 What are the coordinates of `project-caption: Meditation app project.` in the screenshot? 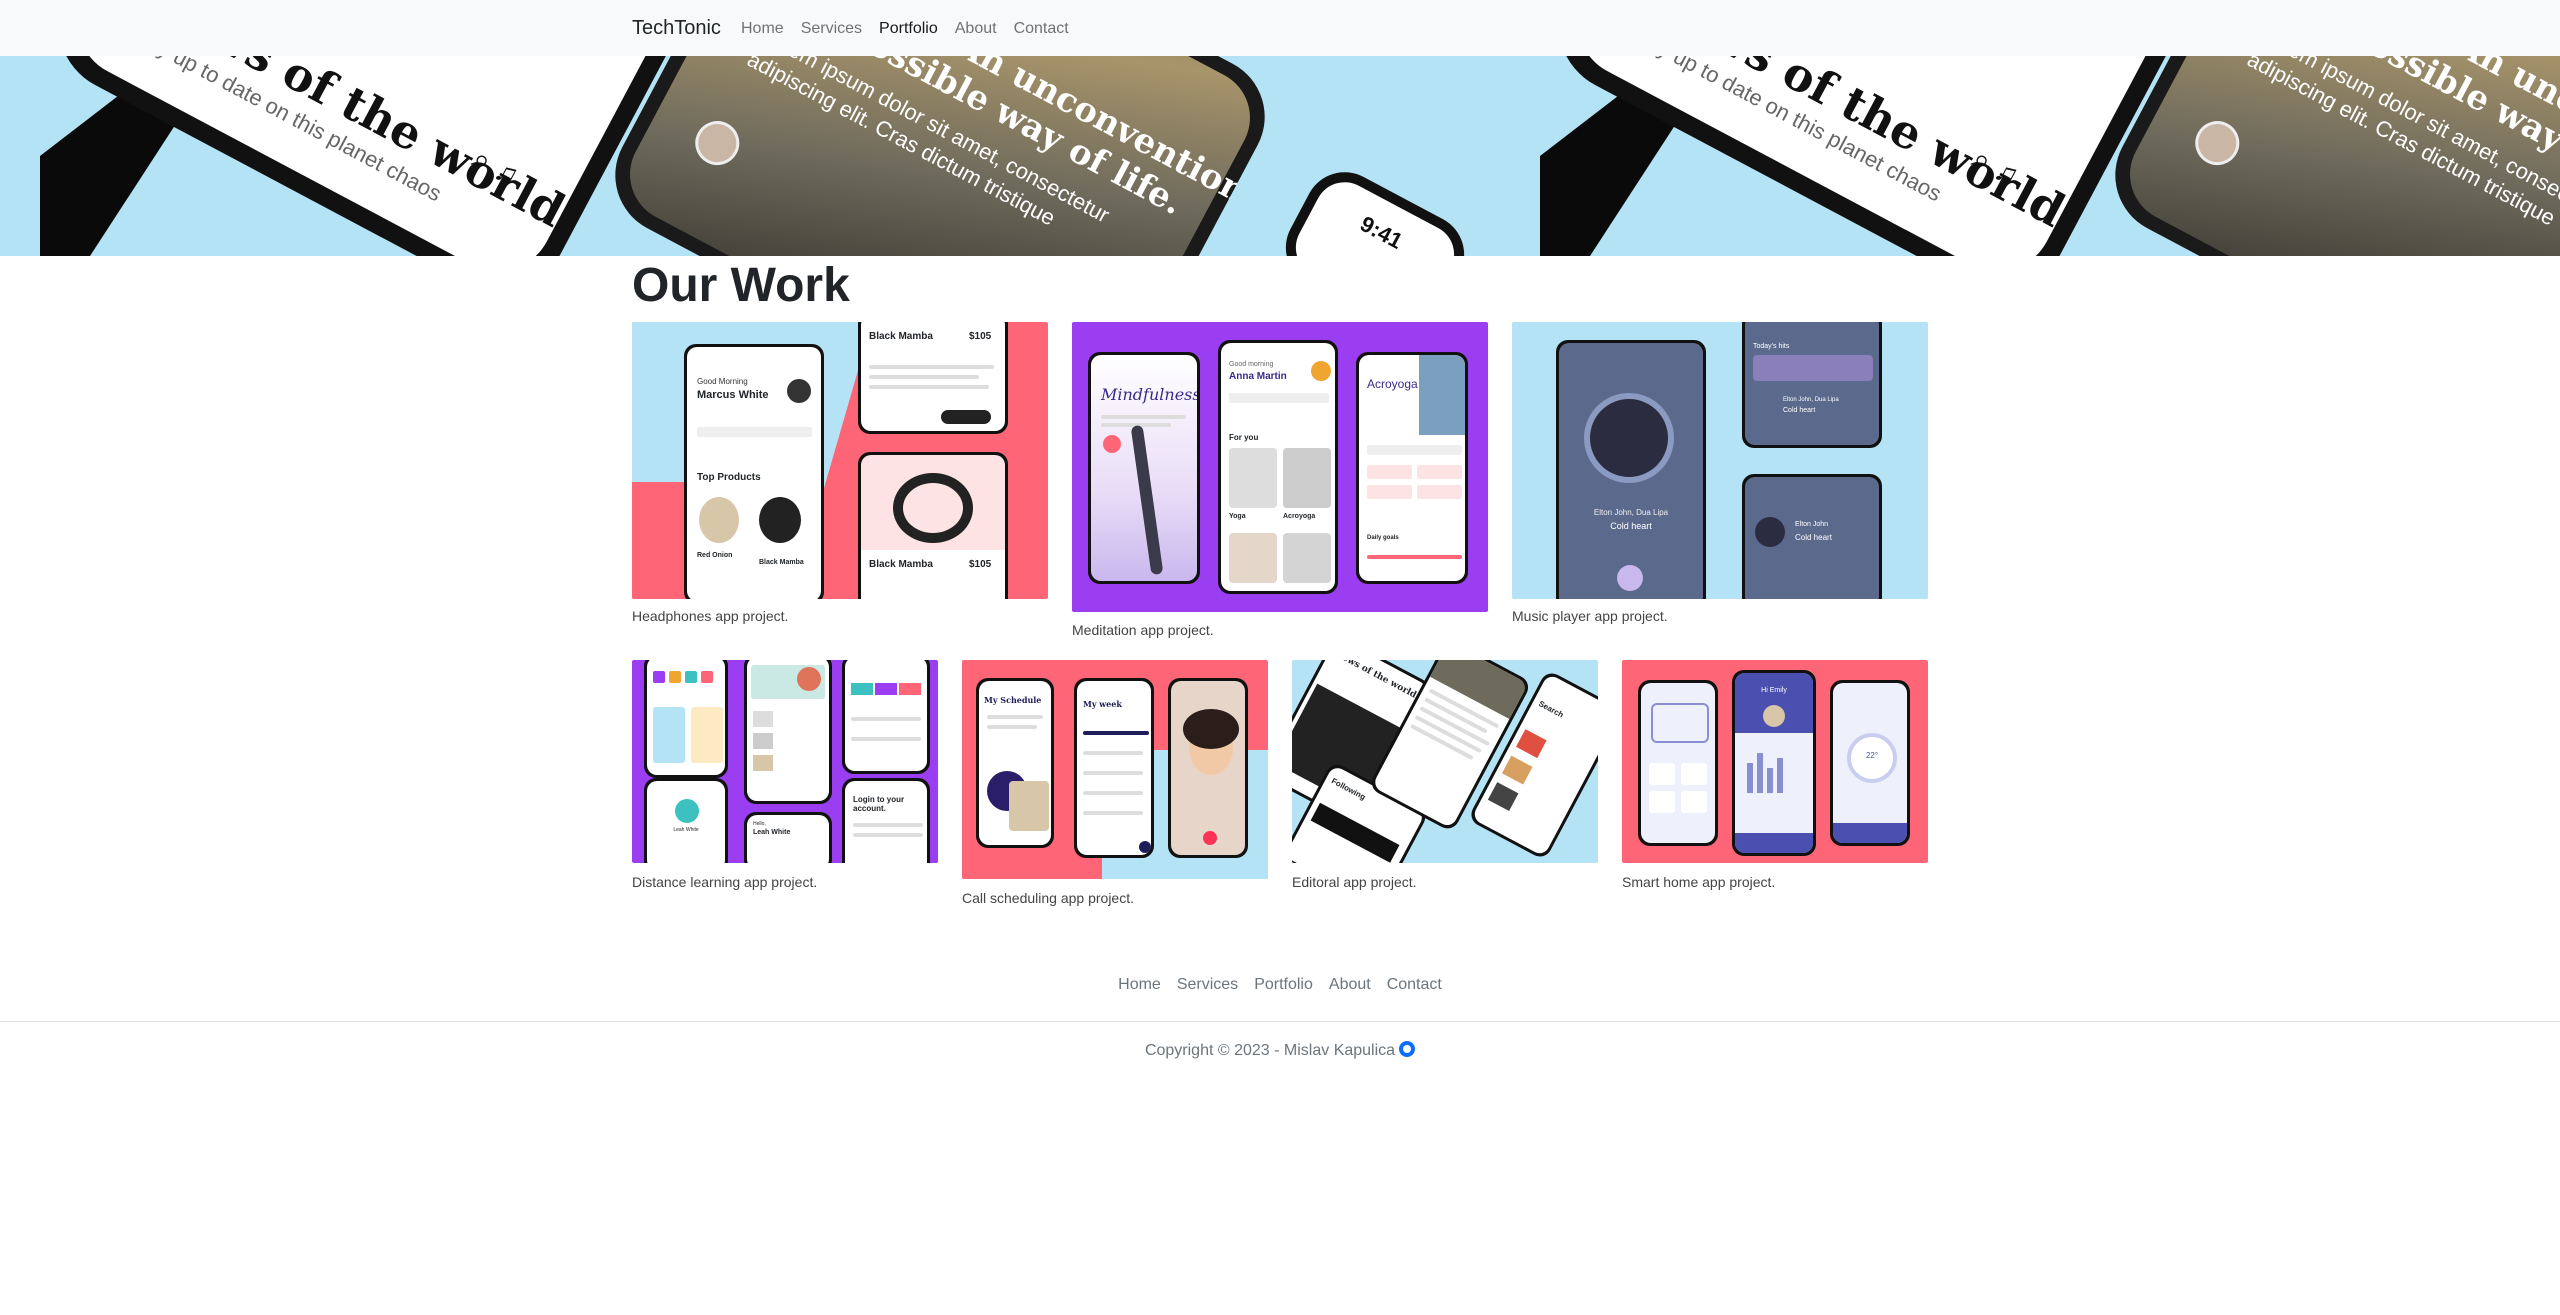 It's located at (1143, 630).